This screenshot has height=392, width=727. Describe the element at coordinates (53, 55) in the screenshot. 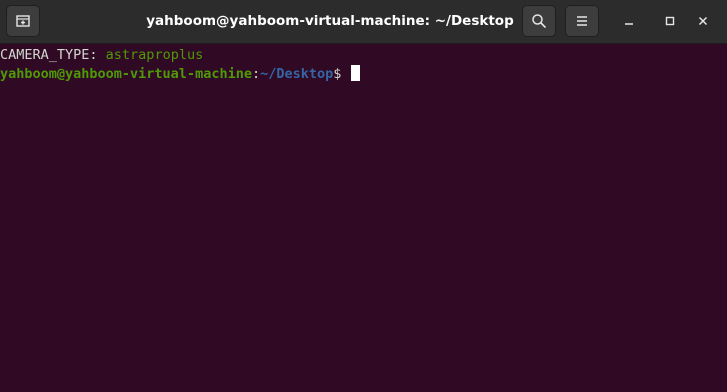

I see `env-var-key: CAMERA_TYPE:` at that location.